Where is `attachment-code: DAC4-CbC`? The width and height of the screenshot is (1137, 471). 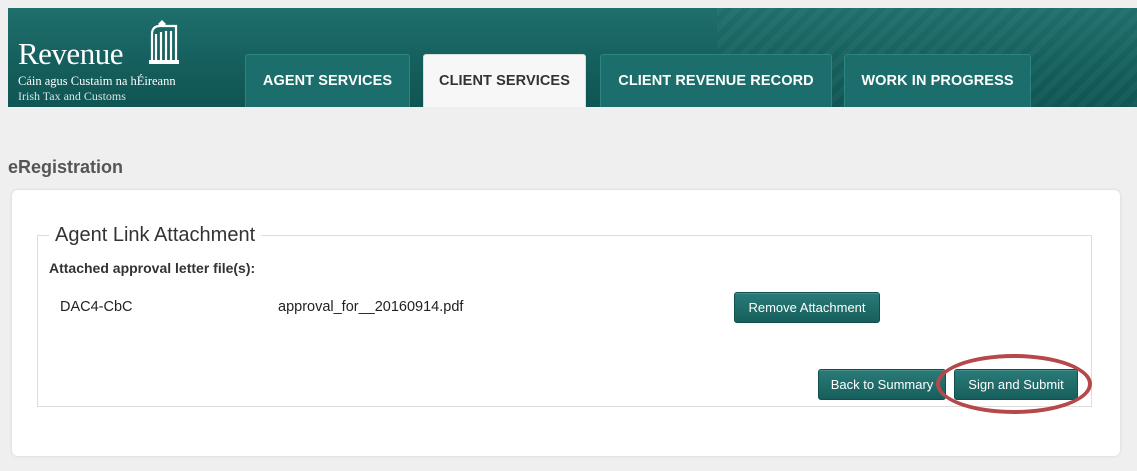
attachment-code: DAC4-CbC is located at coordinates (96, 307).